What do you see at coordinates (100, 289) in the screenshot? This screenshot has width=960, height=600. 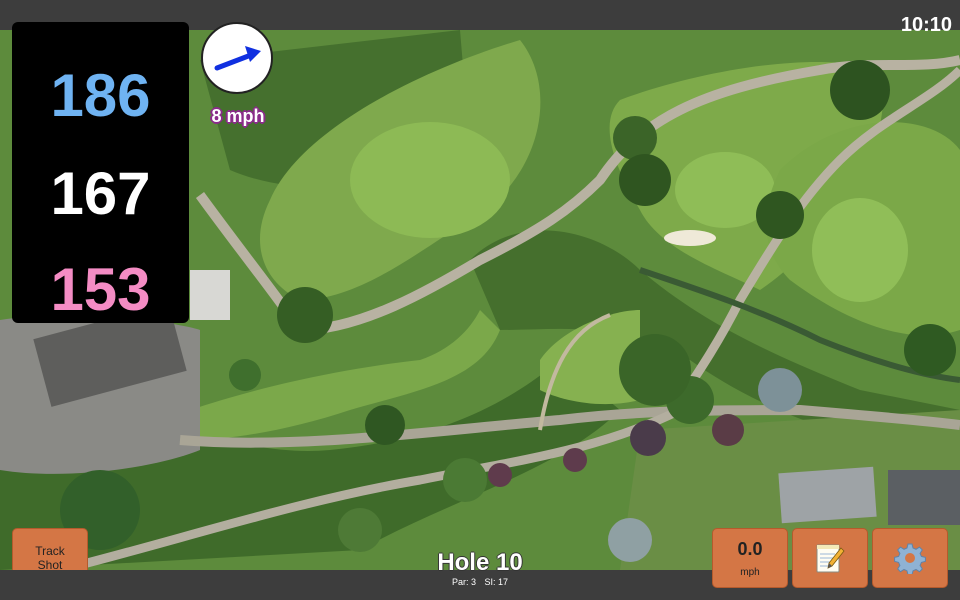 I see `front-yardage: 153` at bounding box center [100, 289].